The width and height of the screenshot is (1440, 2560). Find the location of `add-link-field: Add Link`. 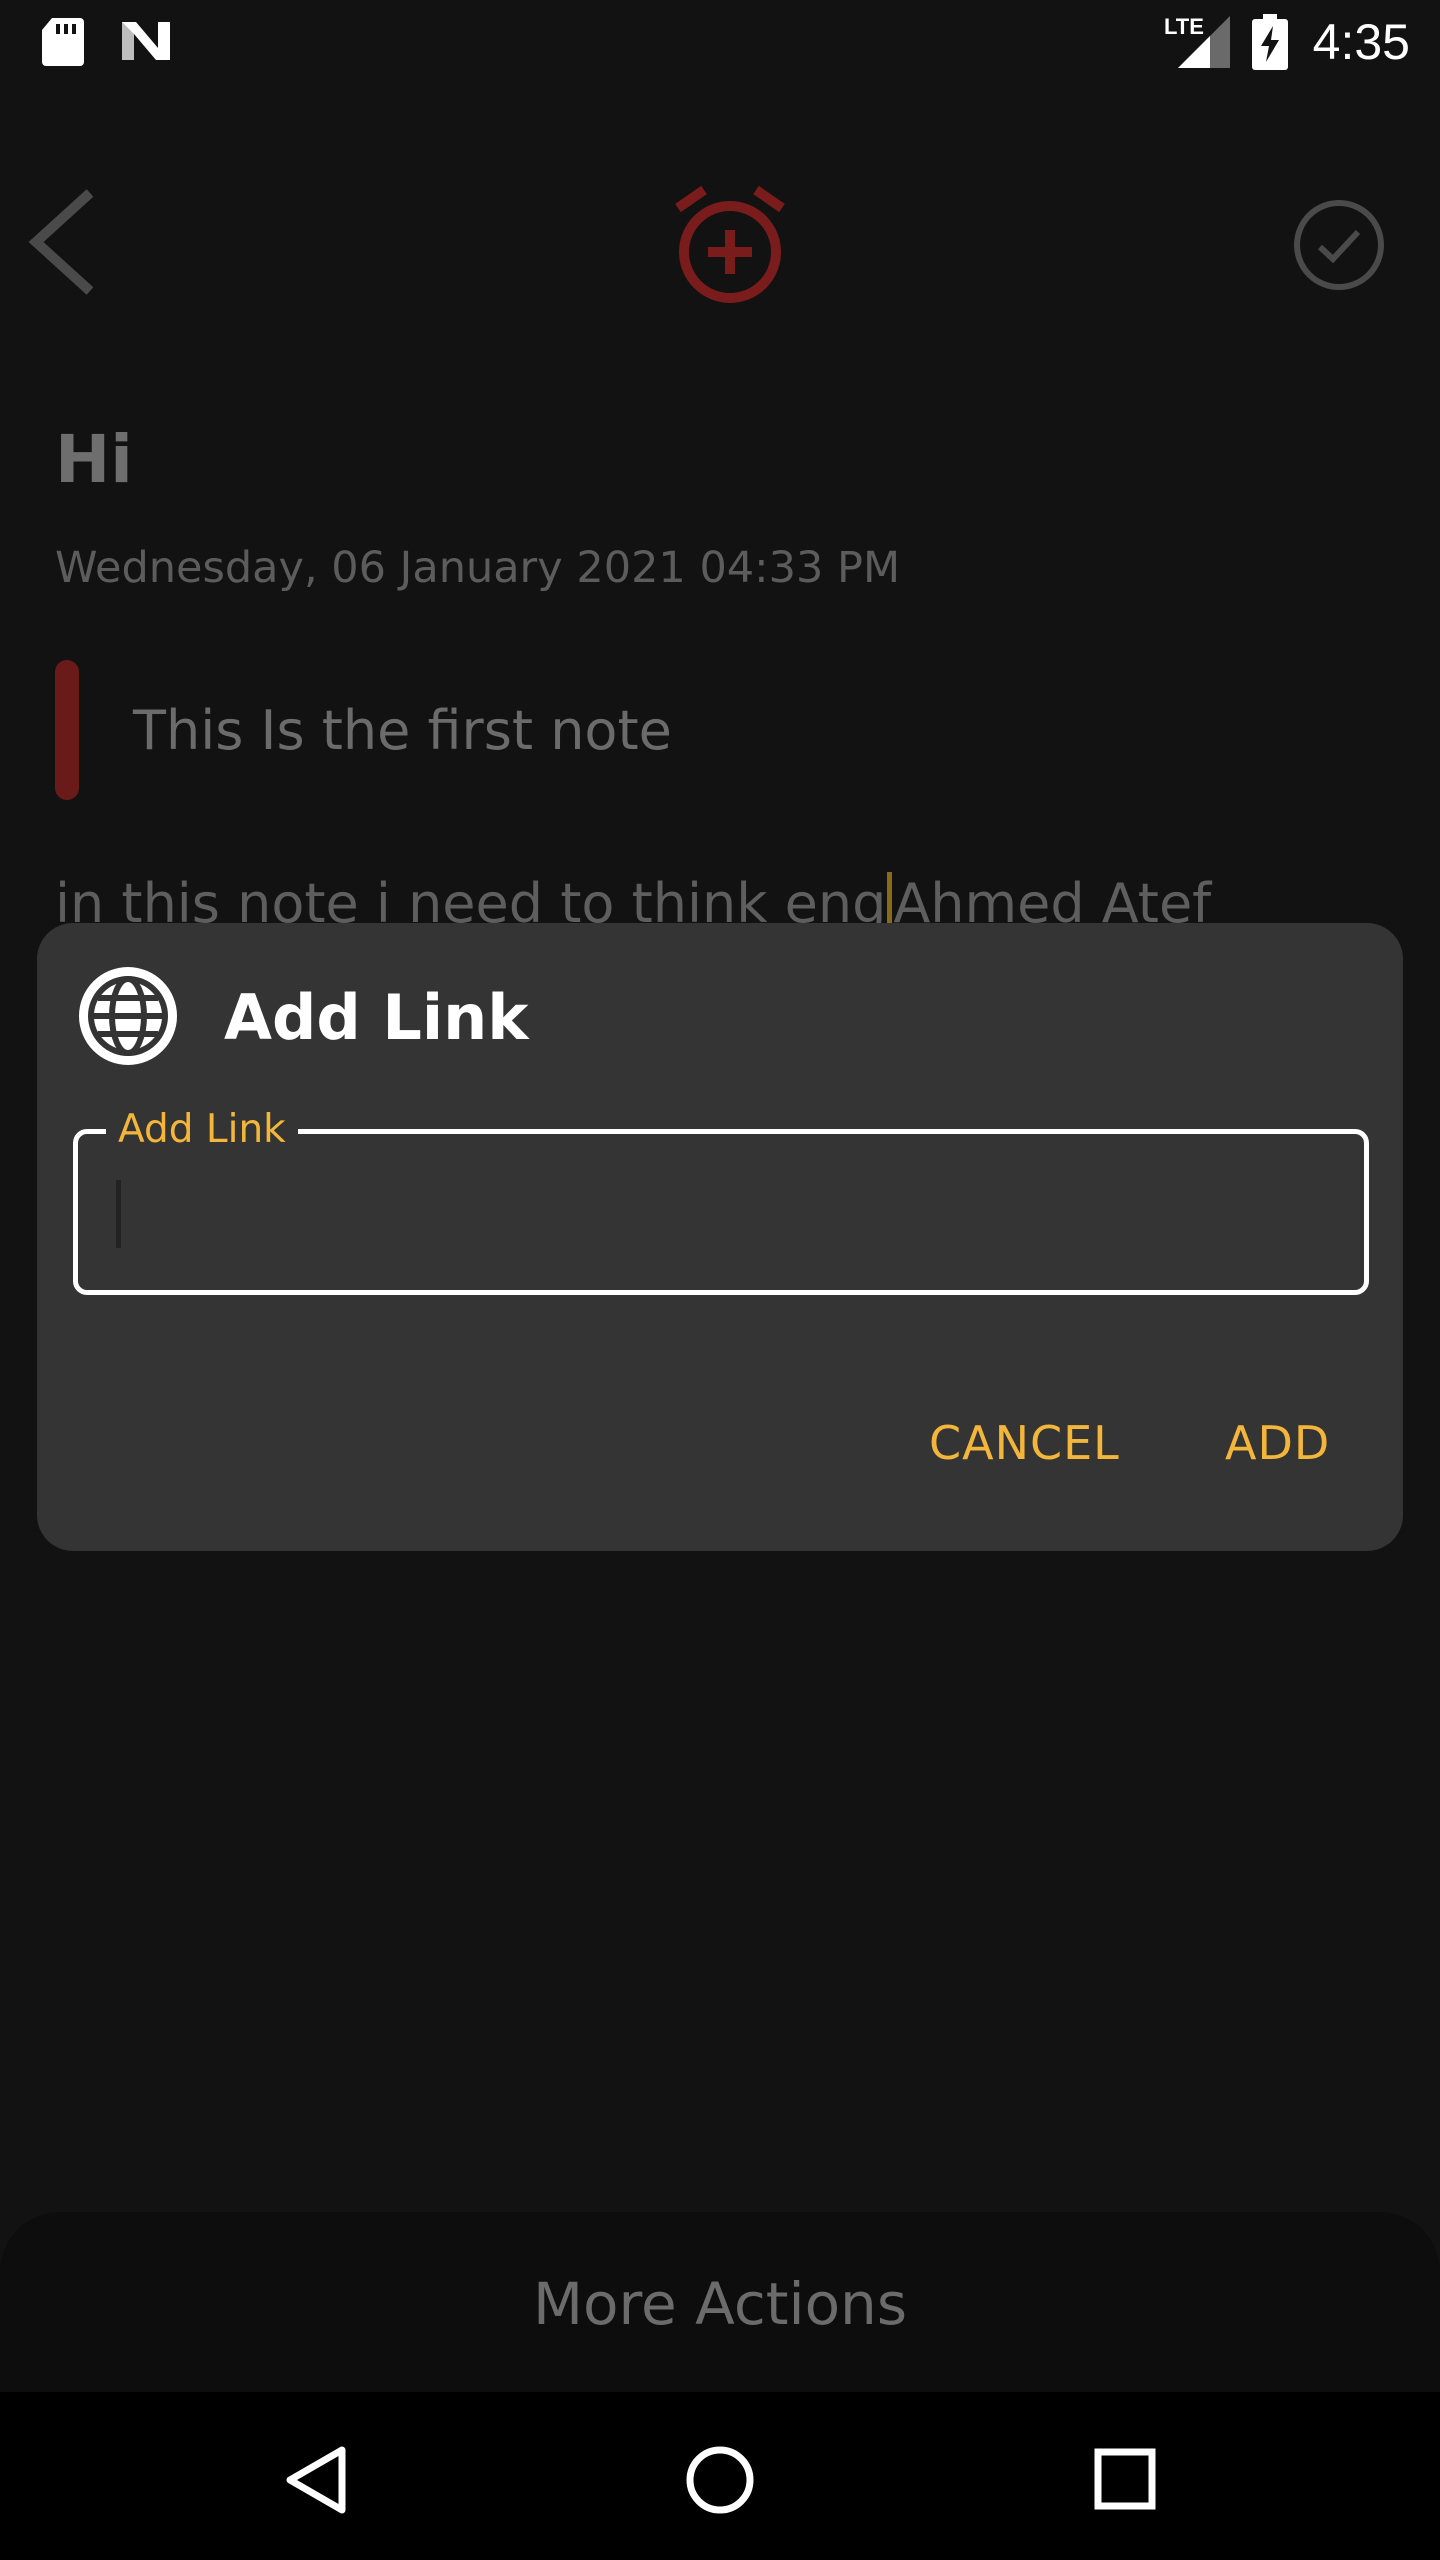

add-link-field: Add Link is located at coordinates (721, 1199).